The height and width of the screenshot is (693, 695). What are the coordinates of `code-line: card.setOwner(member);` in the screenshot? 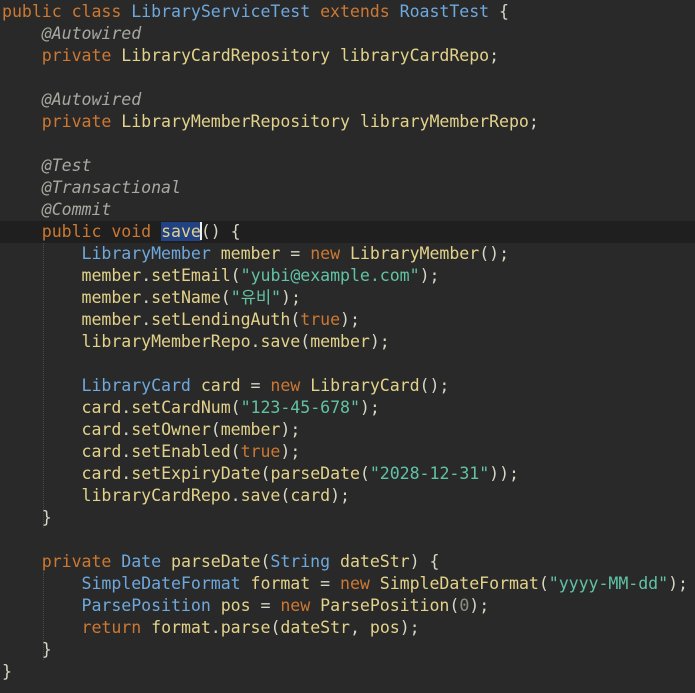 It's located at (151, 430).